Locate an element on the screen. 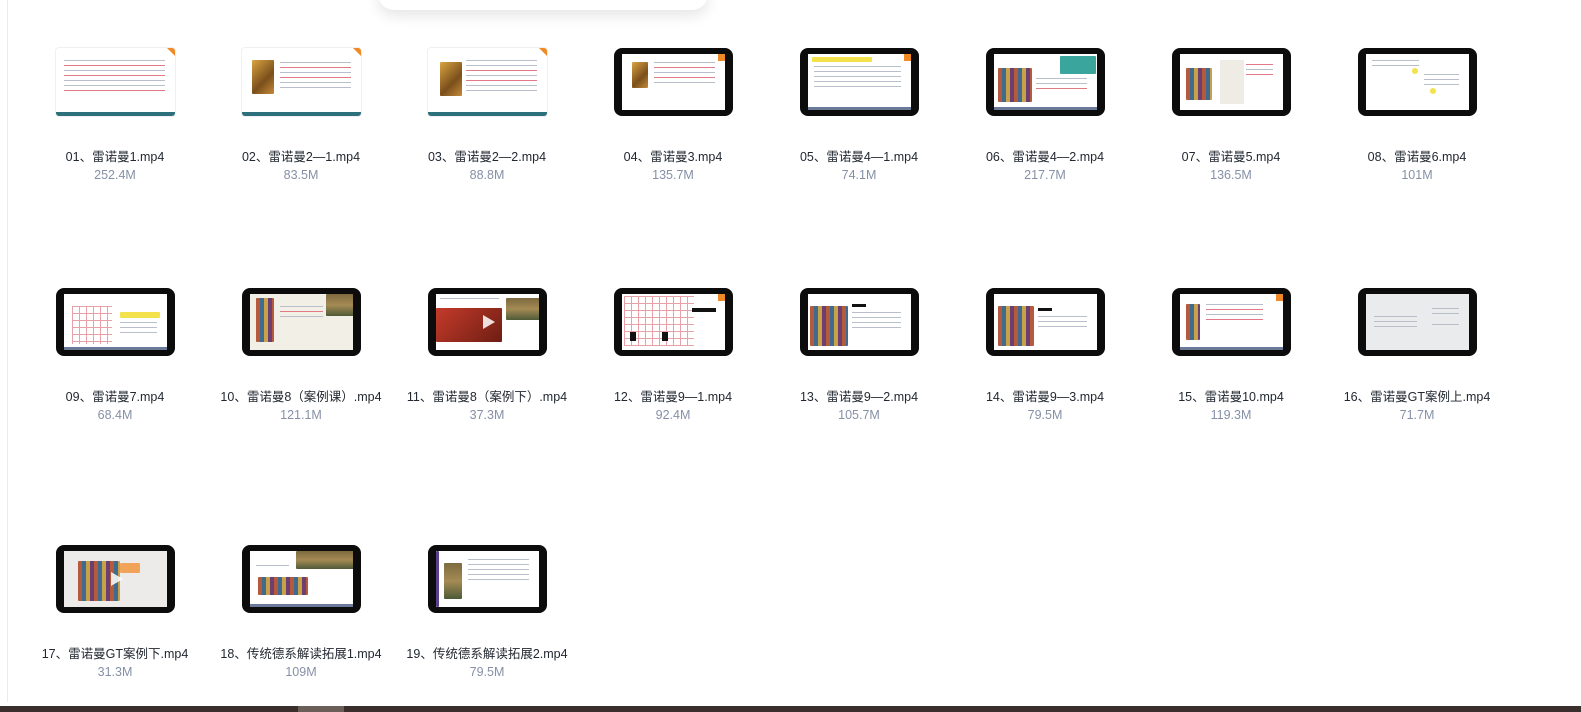 This screenshot has width=1581, height=712. file-size: 217.7M is located at coordinates (1045, 175).